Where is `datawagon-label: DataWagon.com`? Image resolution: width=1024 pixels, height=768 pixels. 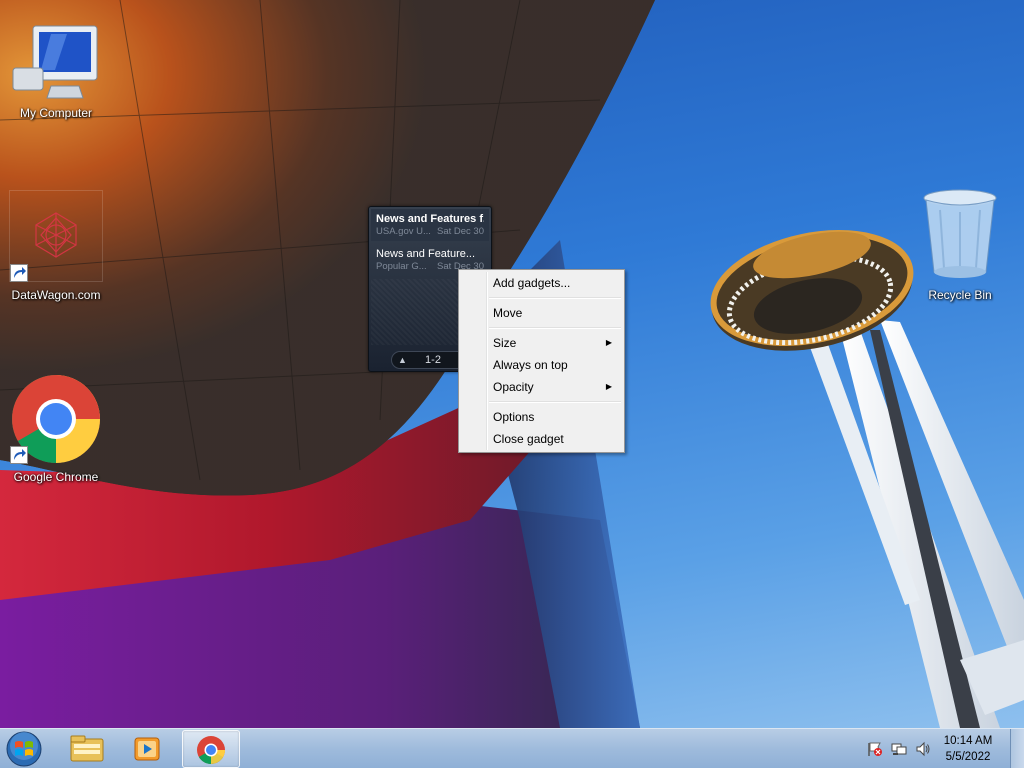
datawagon-label: DataWagon.com is located at coordinates (56, 295).